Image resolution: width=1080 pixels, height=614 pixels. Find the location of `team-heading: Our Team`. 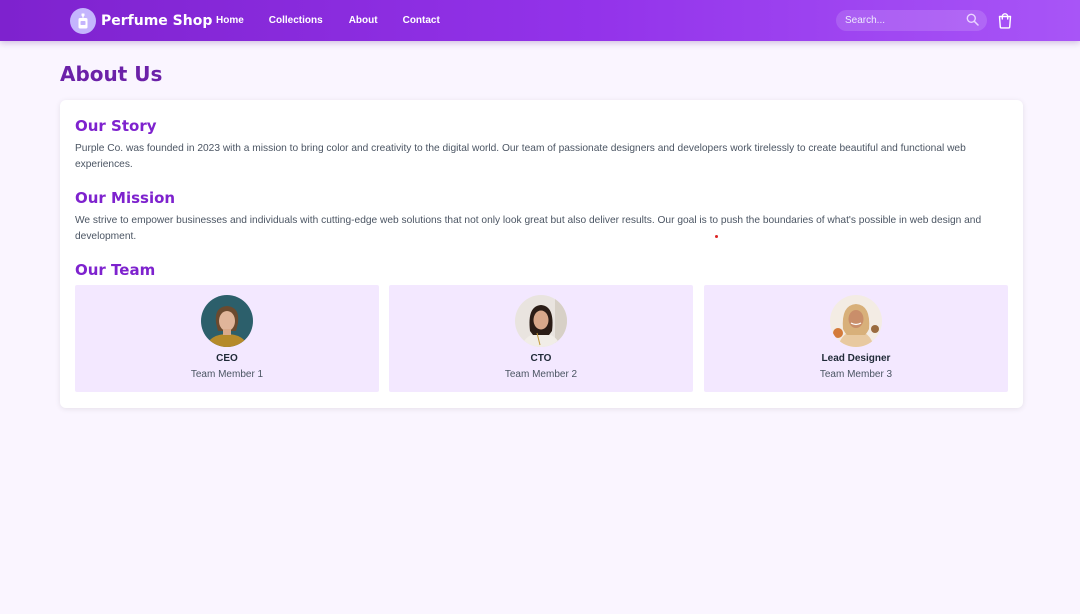

team-heading: Our Team is located at coordinates (115, 270).